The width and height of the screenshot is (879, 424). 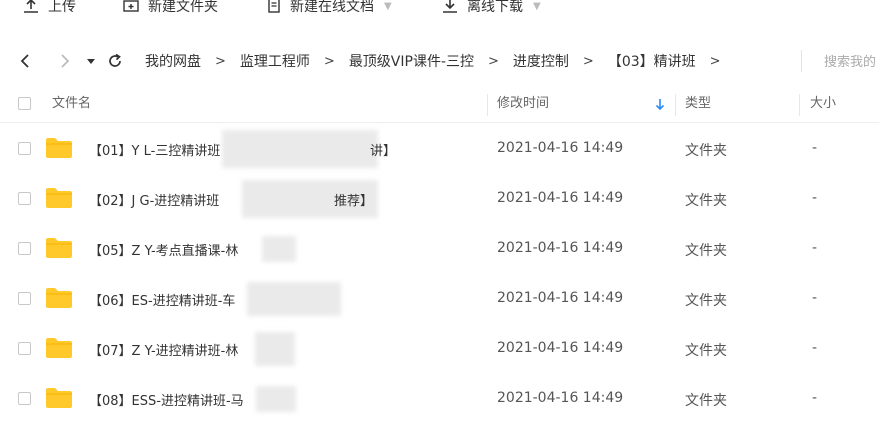 I want to click on table-row: 【02】J G-进控精讲班 推荐】 2021-04-16 14:49 文件夹 -, so click(x=439, y=199).